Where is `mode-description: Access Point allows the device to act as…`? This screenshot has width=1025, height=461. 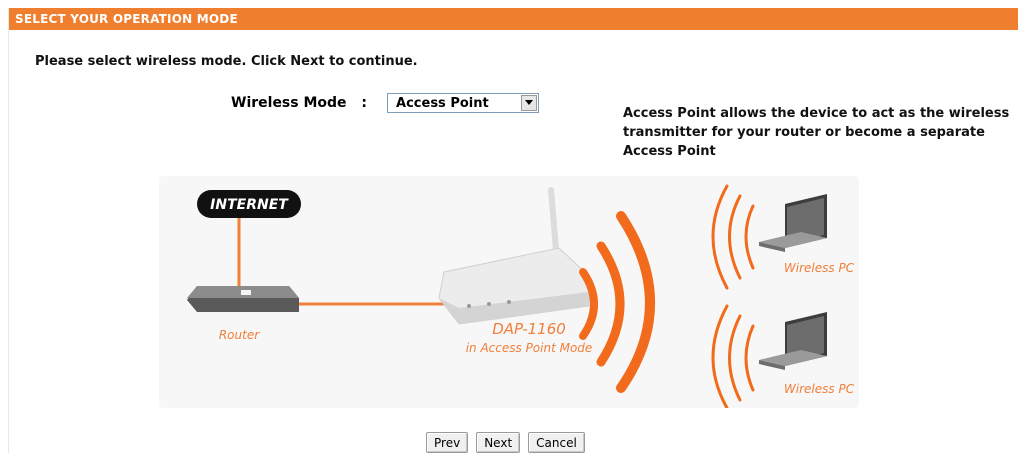
mode-description: Access Point allows the device to act as… is located at coordinates (823, 132).